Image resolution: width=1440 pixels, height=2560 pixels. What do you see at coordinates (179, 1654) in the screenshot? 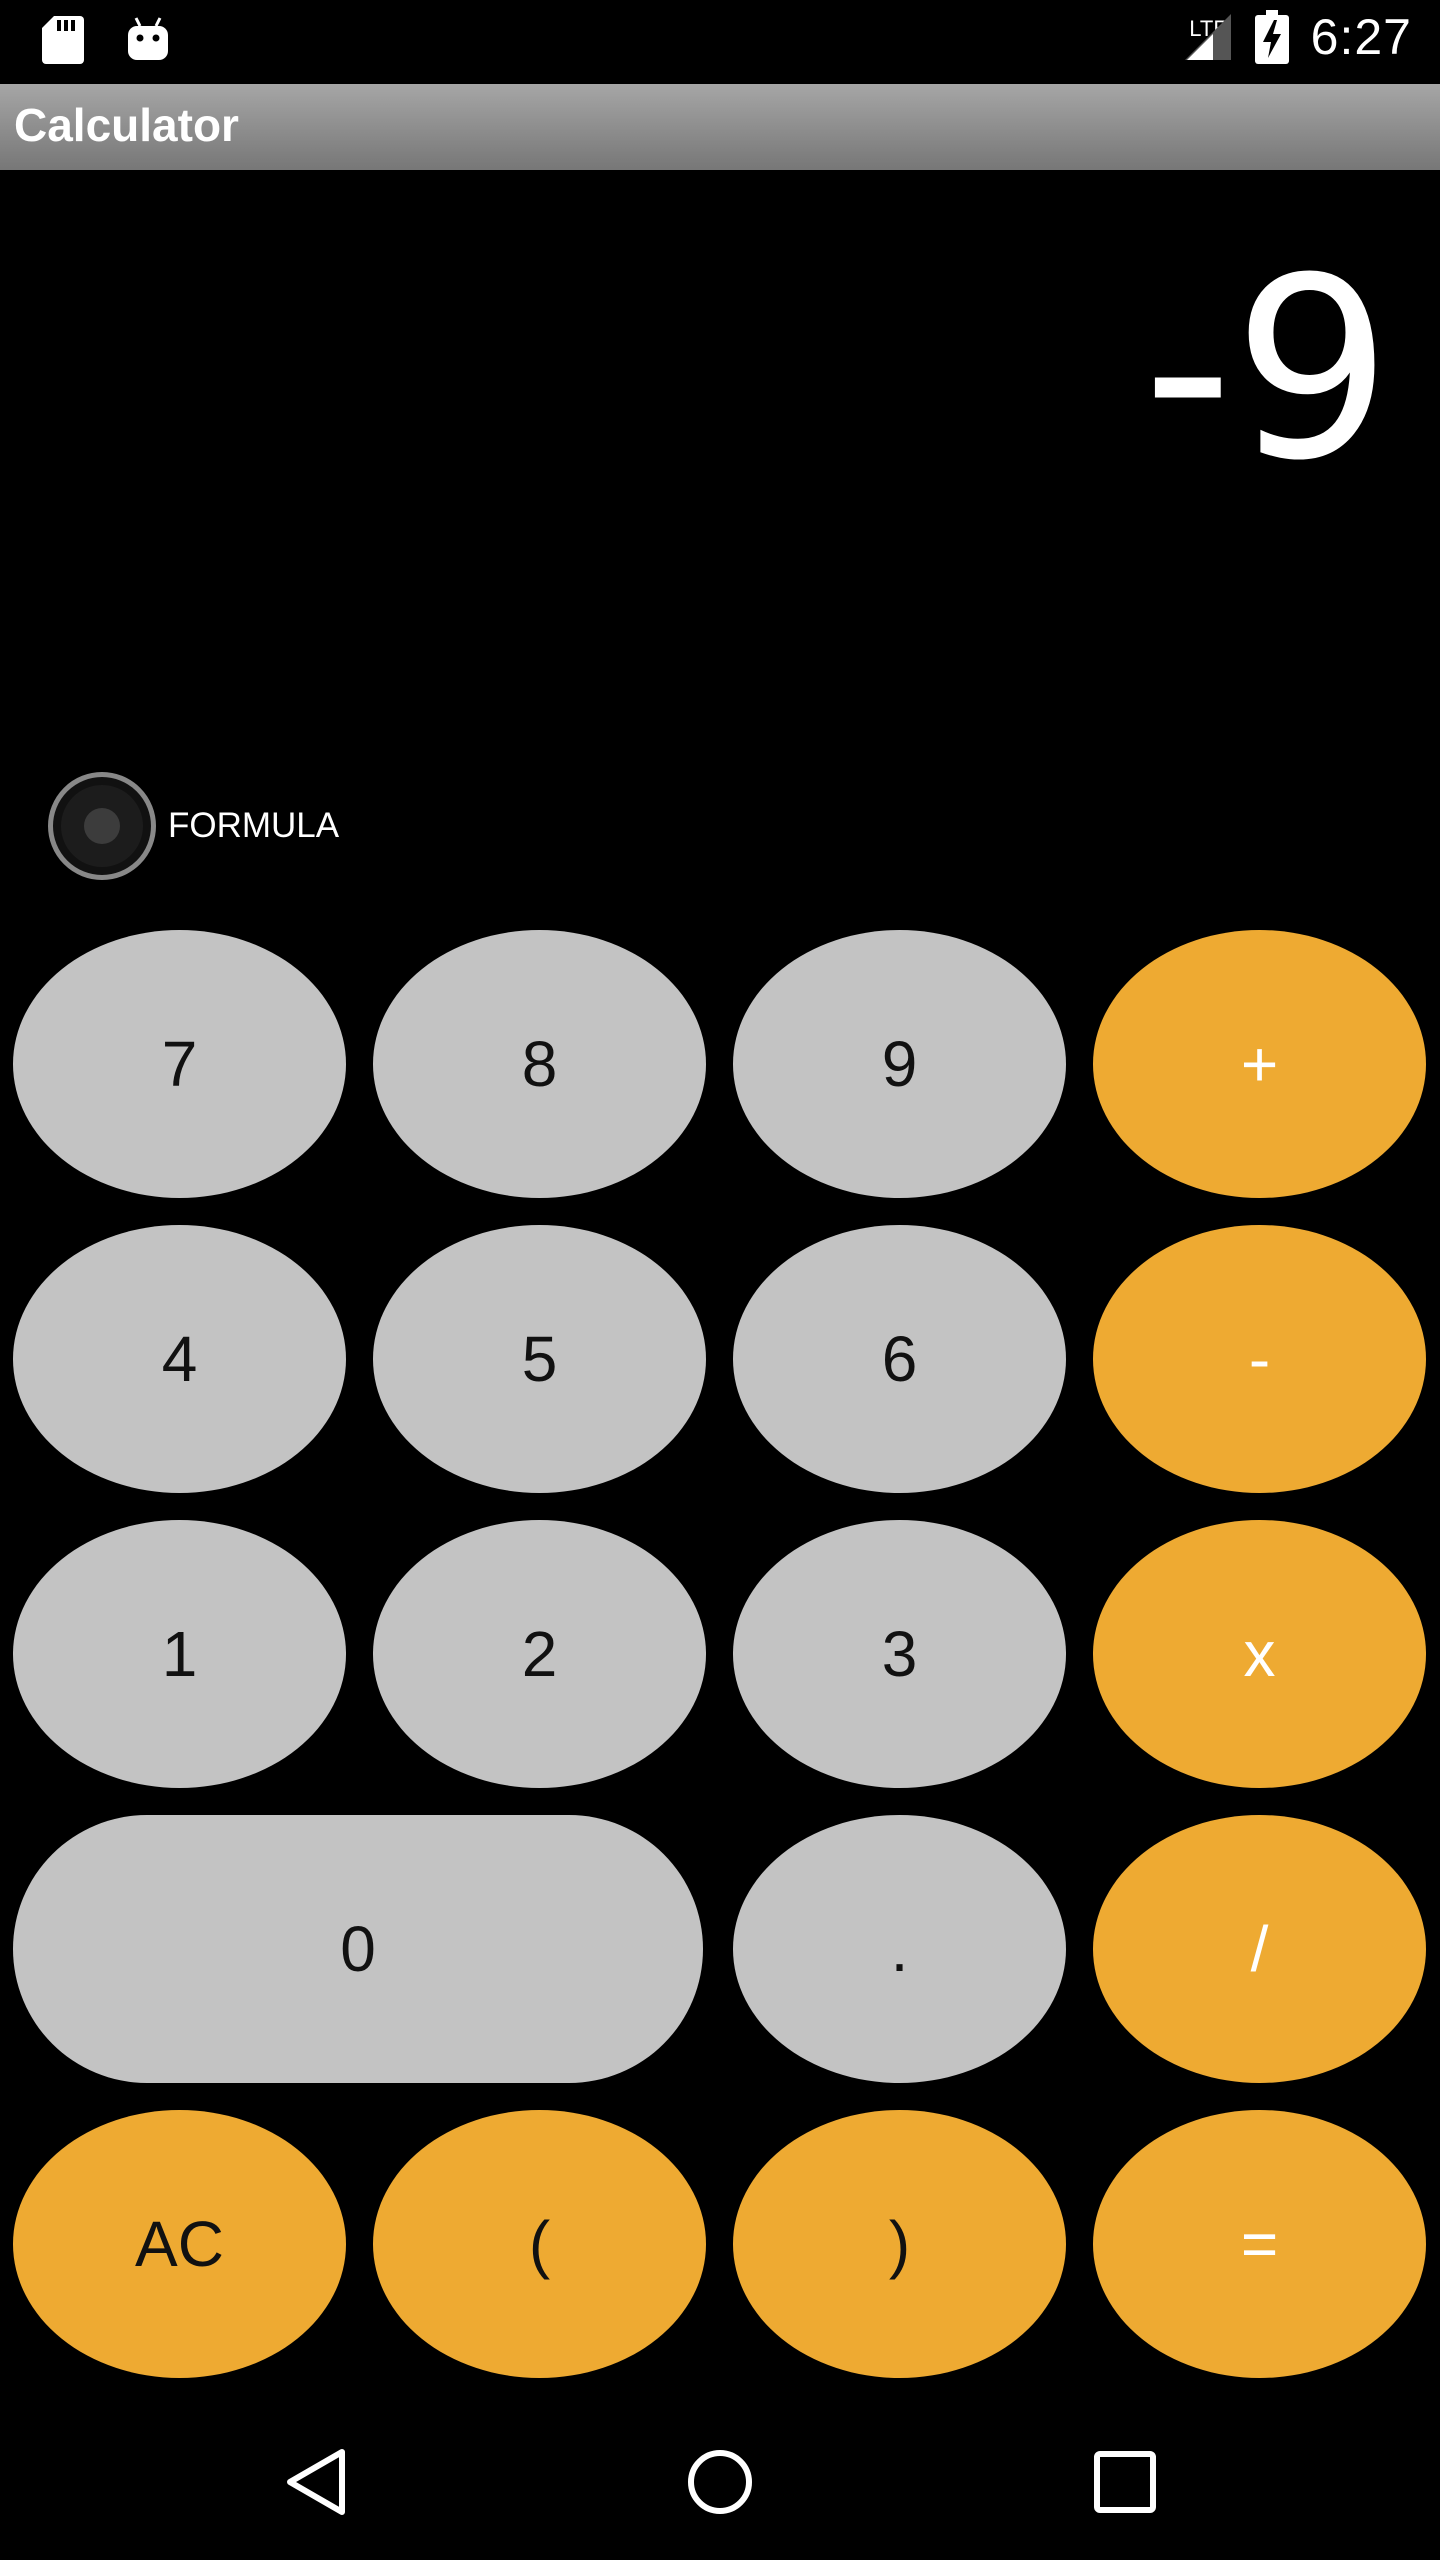
I see `key-1: 1` at bounding box center [179, 1654].